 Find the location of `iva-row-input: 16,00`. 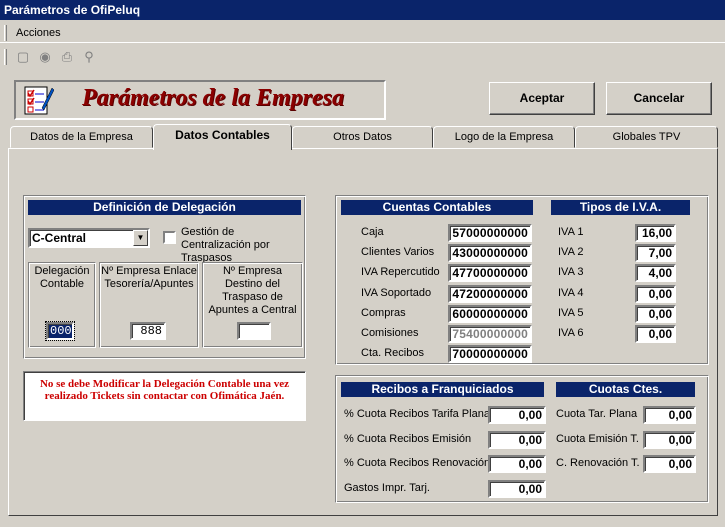

iva-row-input: 16,00 is located at coordinates (655, 233).